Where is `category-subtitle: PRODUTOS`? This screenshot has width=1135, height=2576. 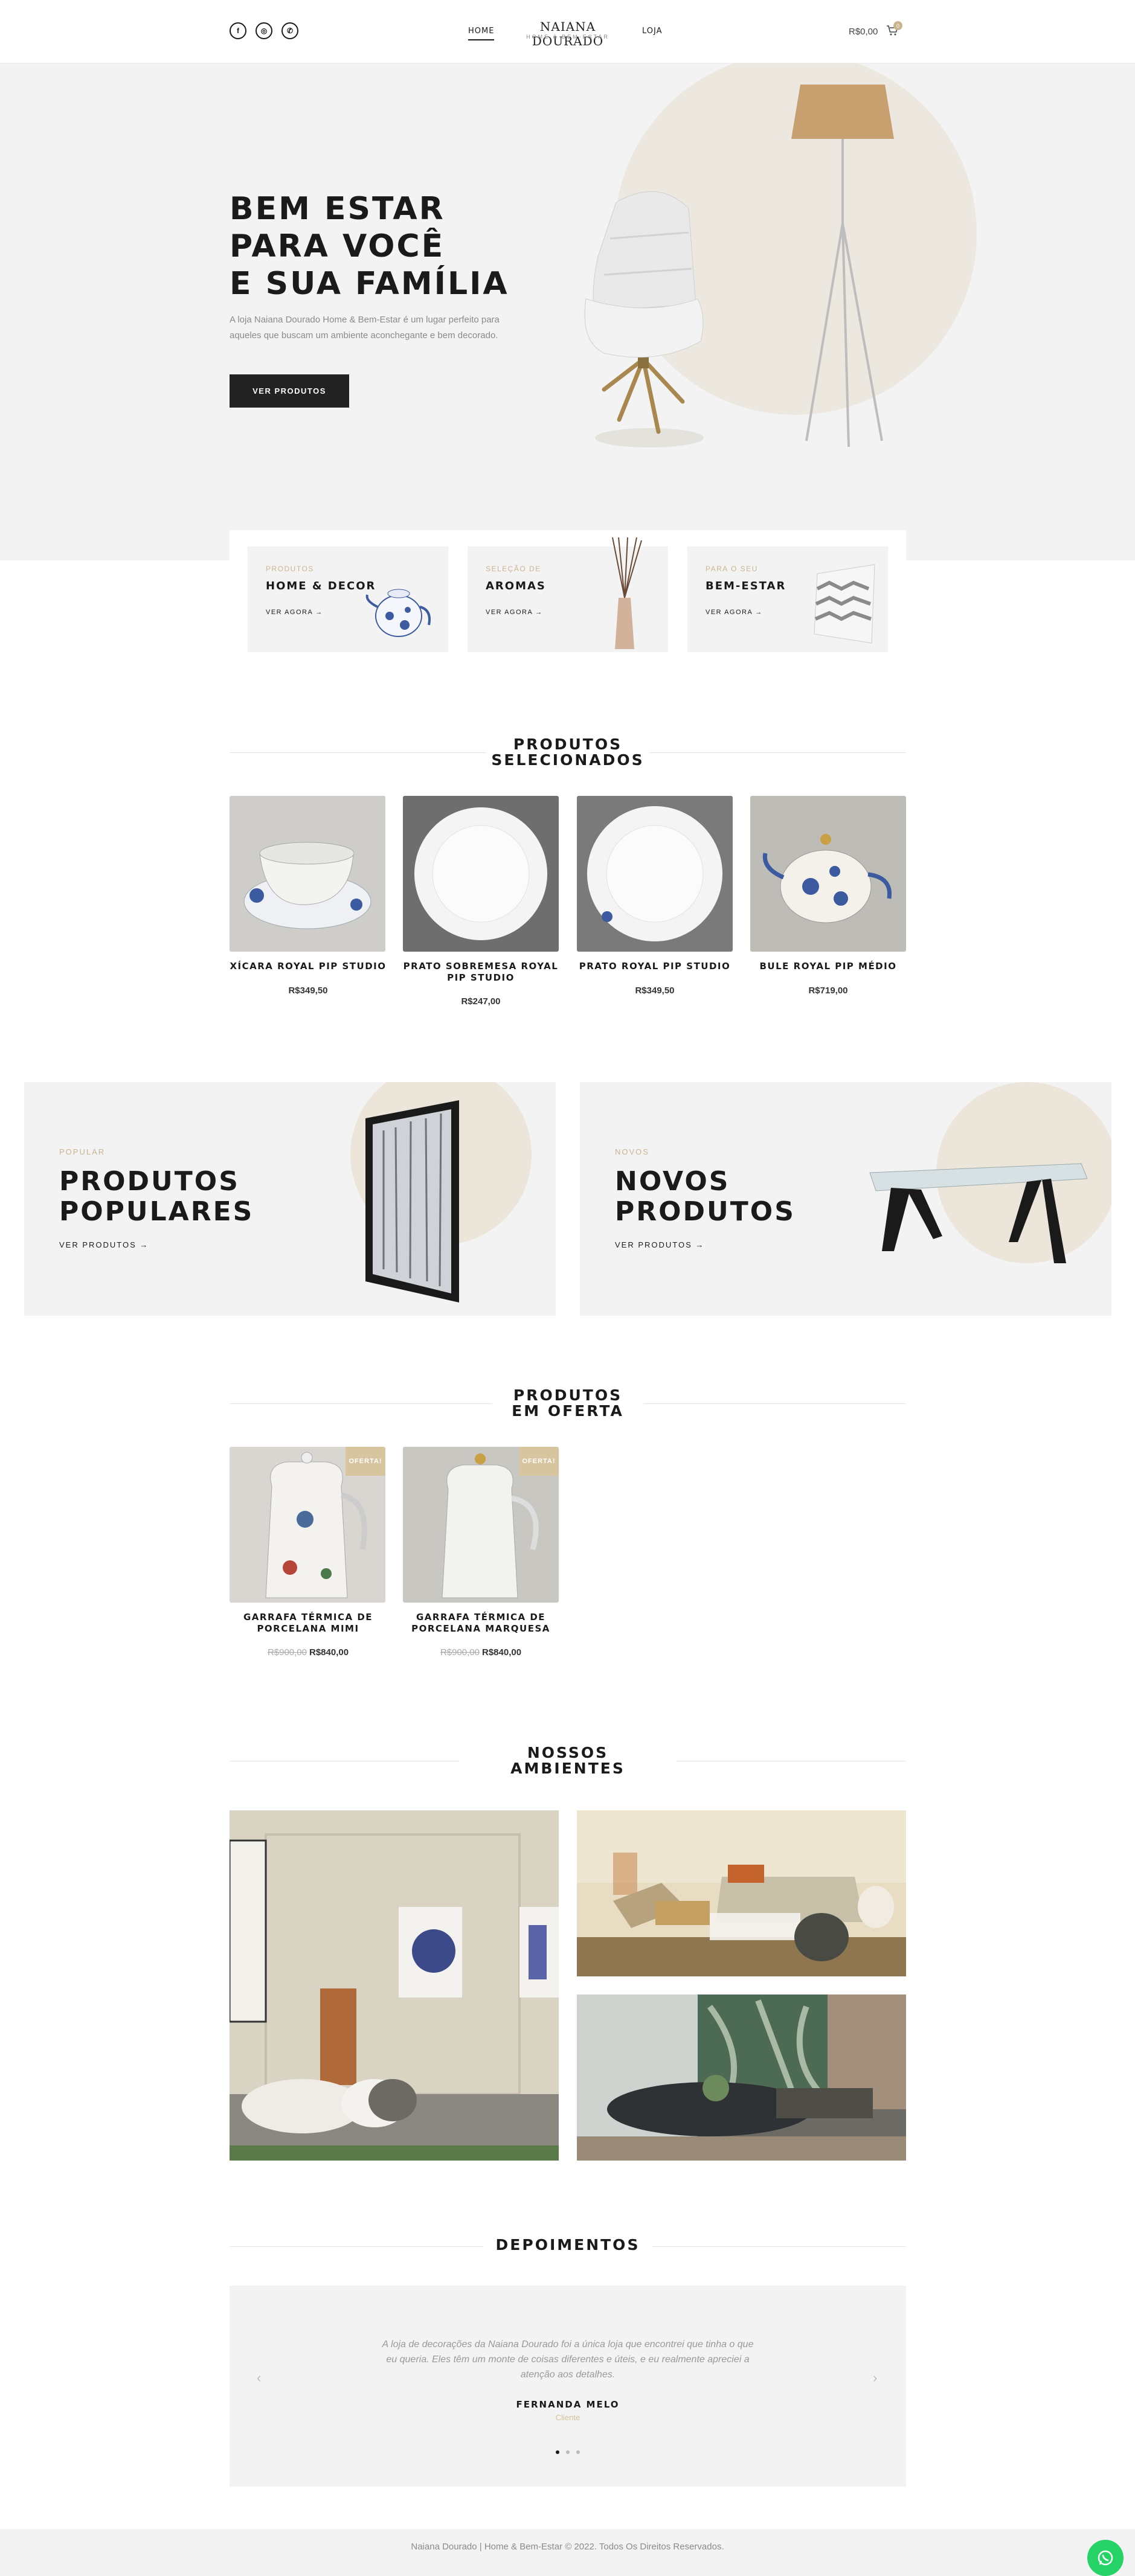
category-subtitle: PRODUTOS is located at coordinates (290, 569).